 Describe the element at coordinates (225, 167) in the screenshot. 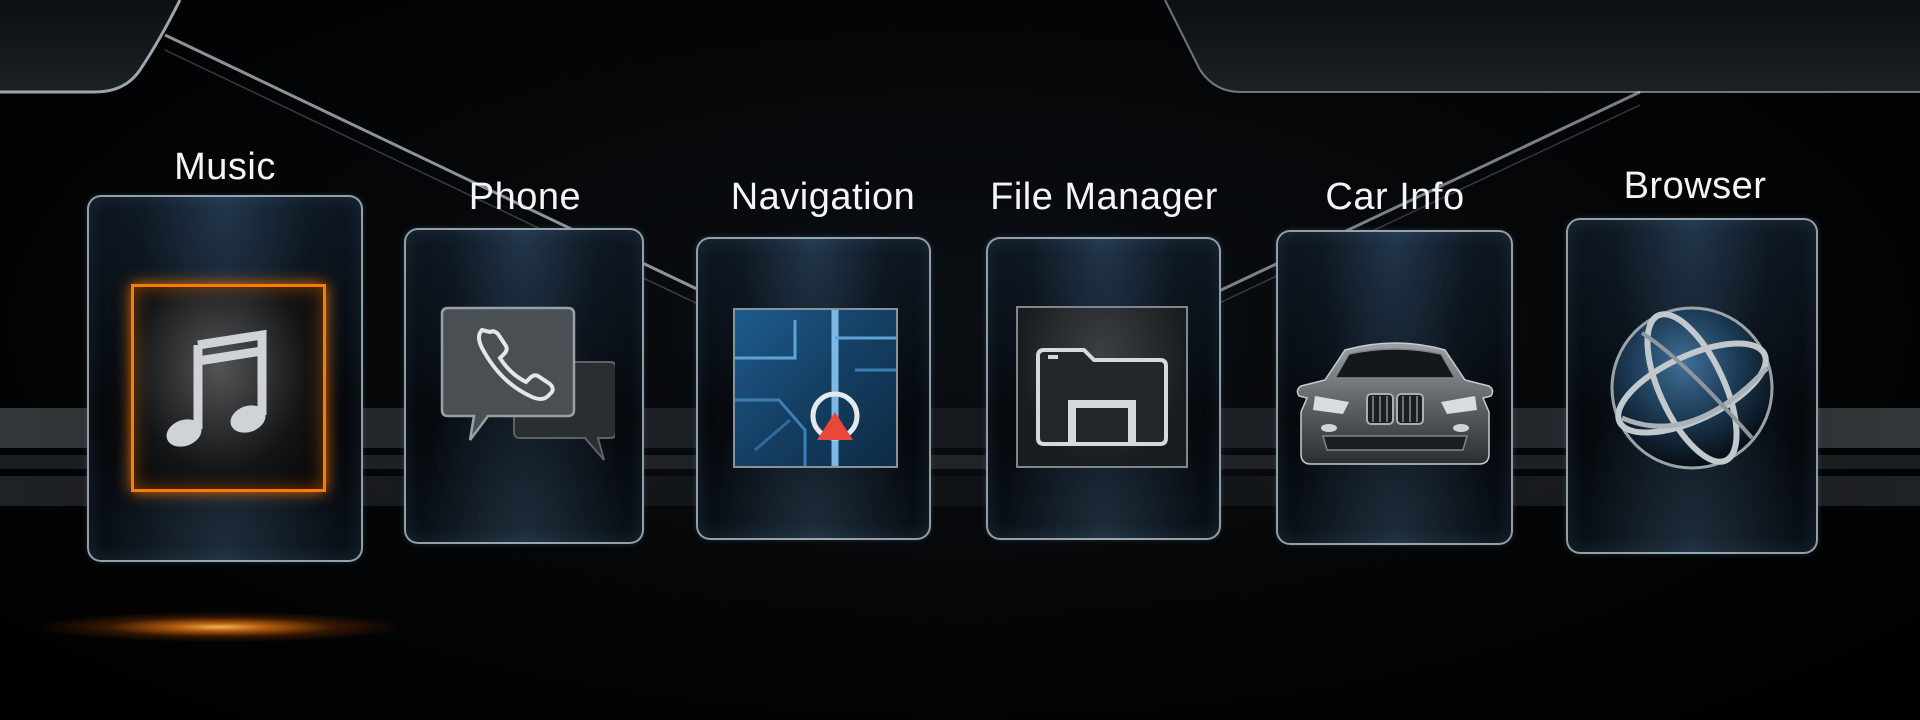

I see `menu-item-music-label: Music` at that location.